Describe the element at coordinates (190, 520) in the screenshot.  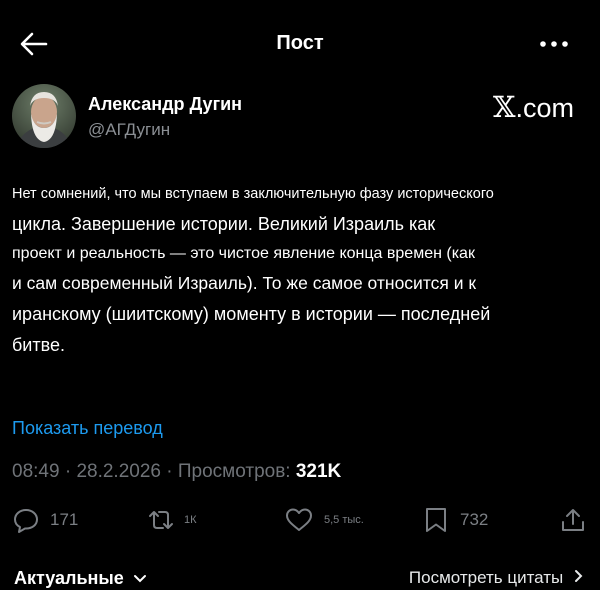
I see `repost-count: 1К` at that location.